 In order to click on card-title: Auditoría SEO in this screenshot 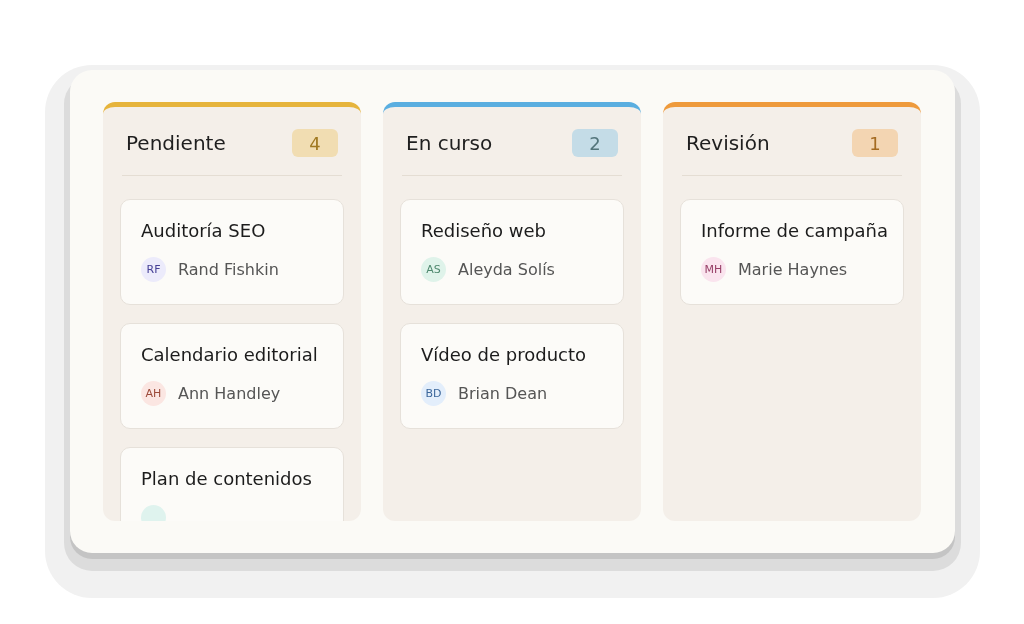, I will do `click(203, 230)`.